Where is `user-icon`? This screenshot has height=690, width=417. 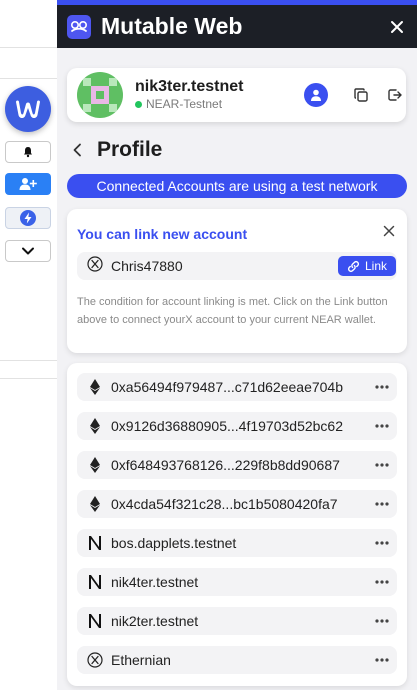 user-icon is located at coordinates (316, 95).